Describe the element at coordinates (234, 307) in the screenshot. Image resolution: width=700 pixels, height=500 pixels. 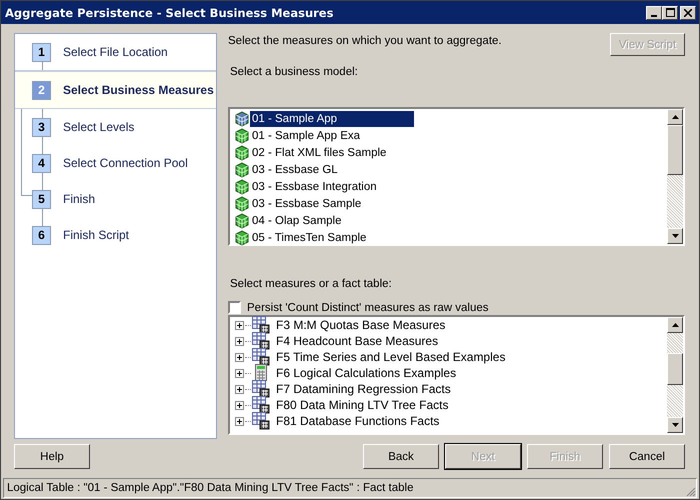
I see `checkbox` at that location.